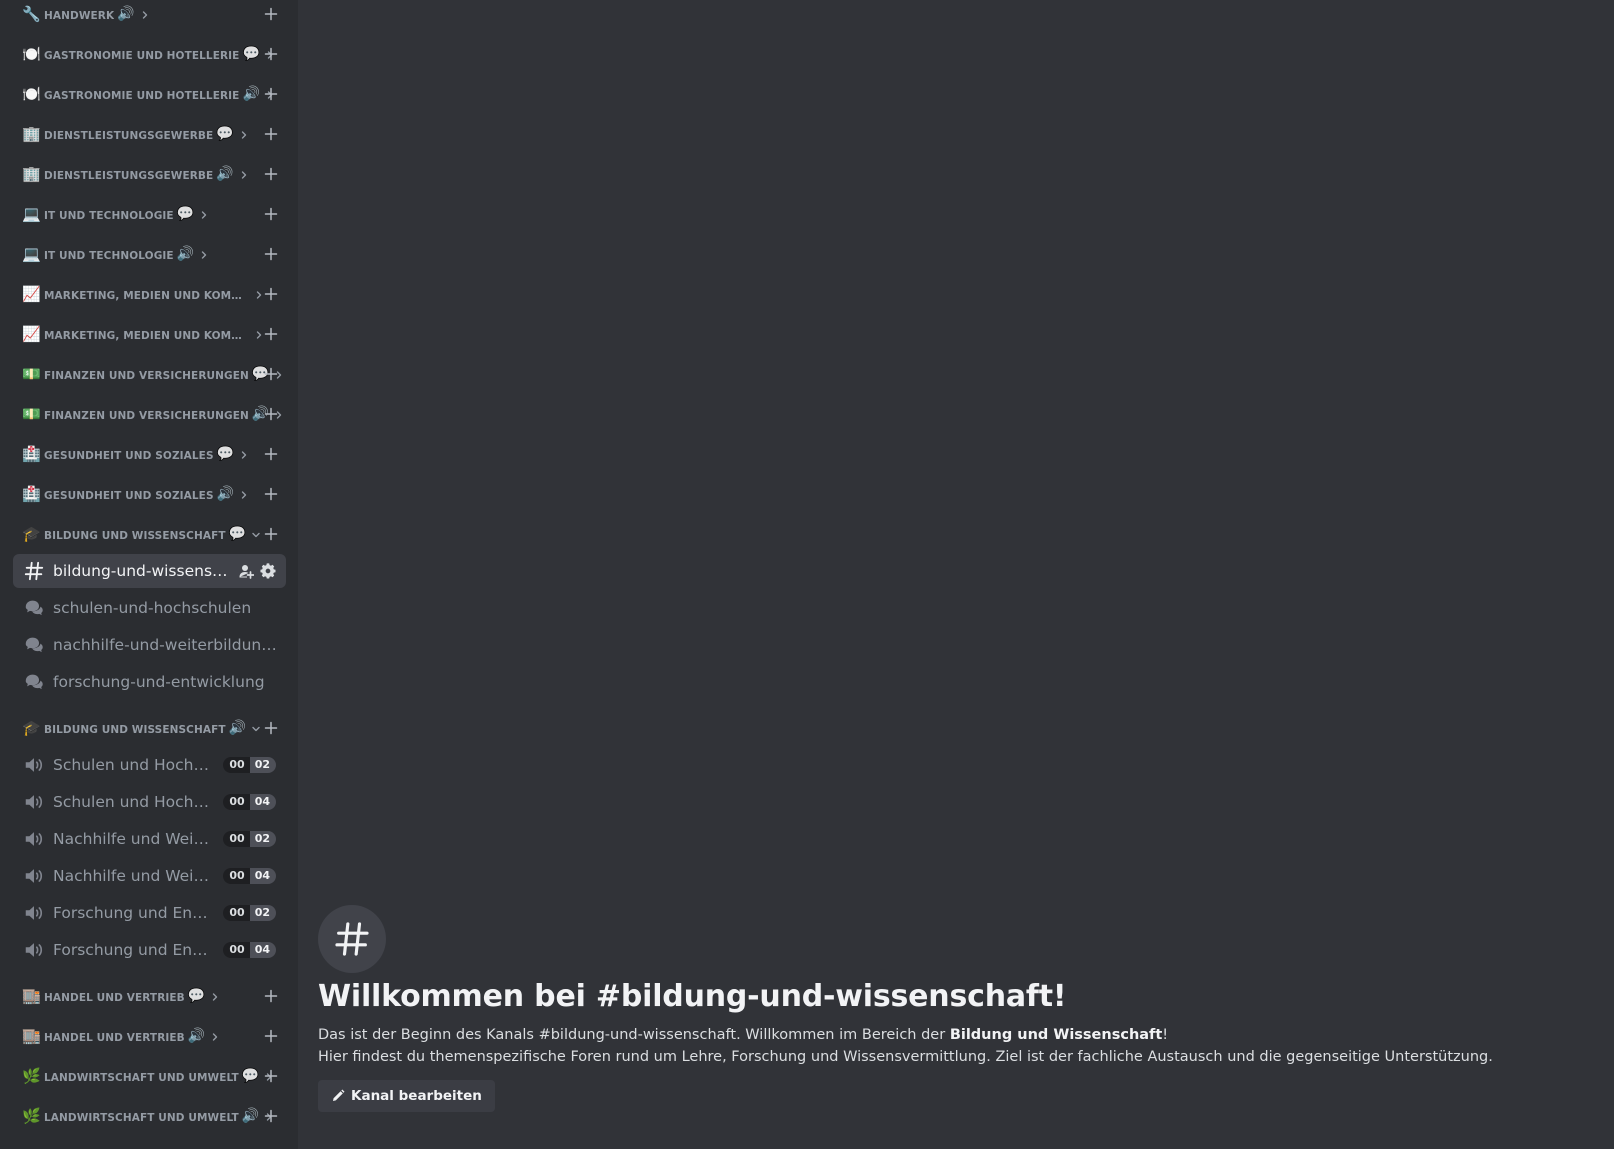 This screenshot has height=1149, width=1614. I want to click on category-header: 💻 IT und Technologie 🔊, so click(149, 254).